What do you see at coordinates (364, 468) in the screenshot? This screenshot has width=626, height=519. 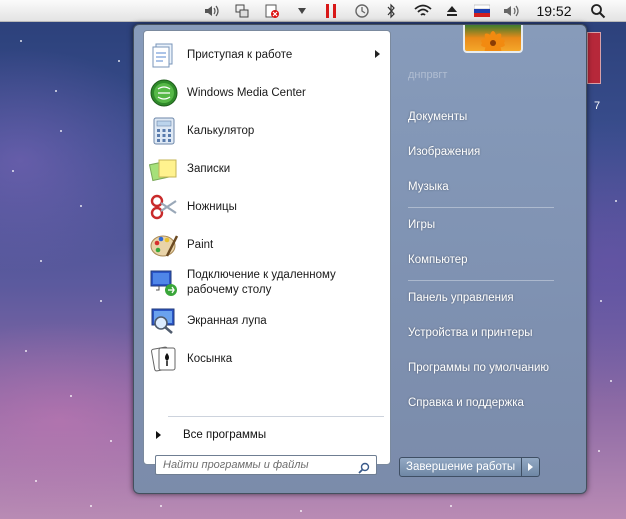 I see `search-icon` at bounding box center [364, 468].